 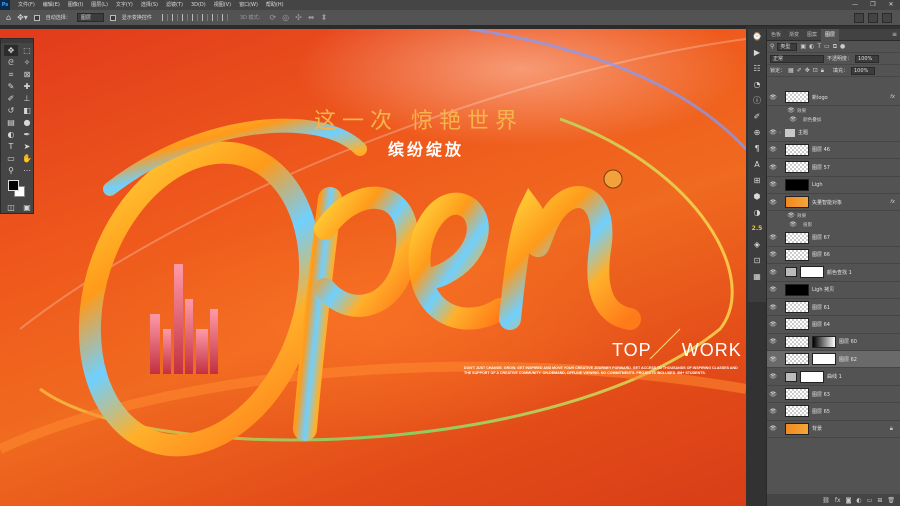 What do you see at coordinates (27, 62) in the screenshot?
I see `magic-wand-tool-icon: ✧` at bounding box center [27, 62].